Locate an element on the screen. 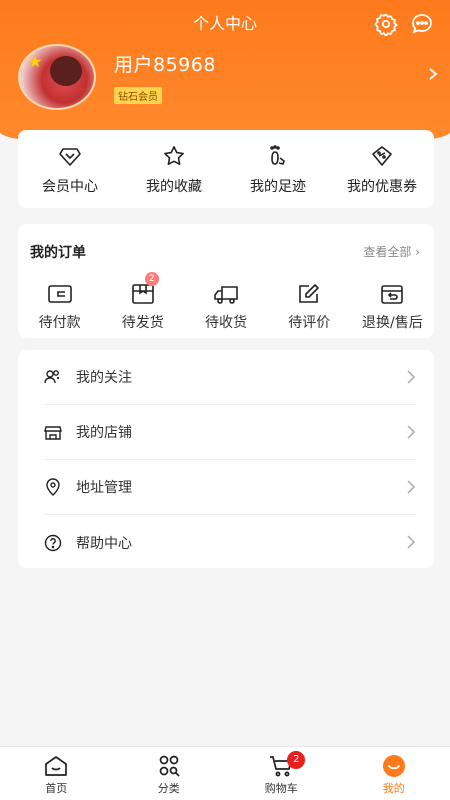 This screenshot has height=800, width=450. wallet-icon is located at coordinates (59, 294).